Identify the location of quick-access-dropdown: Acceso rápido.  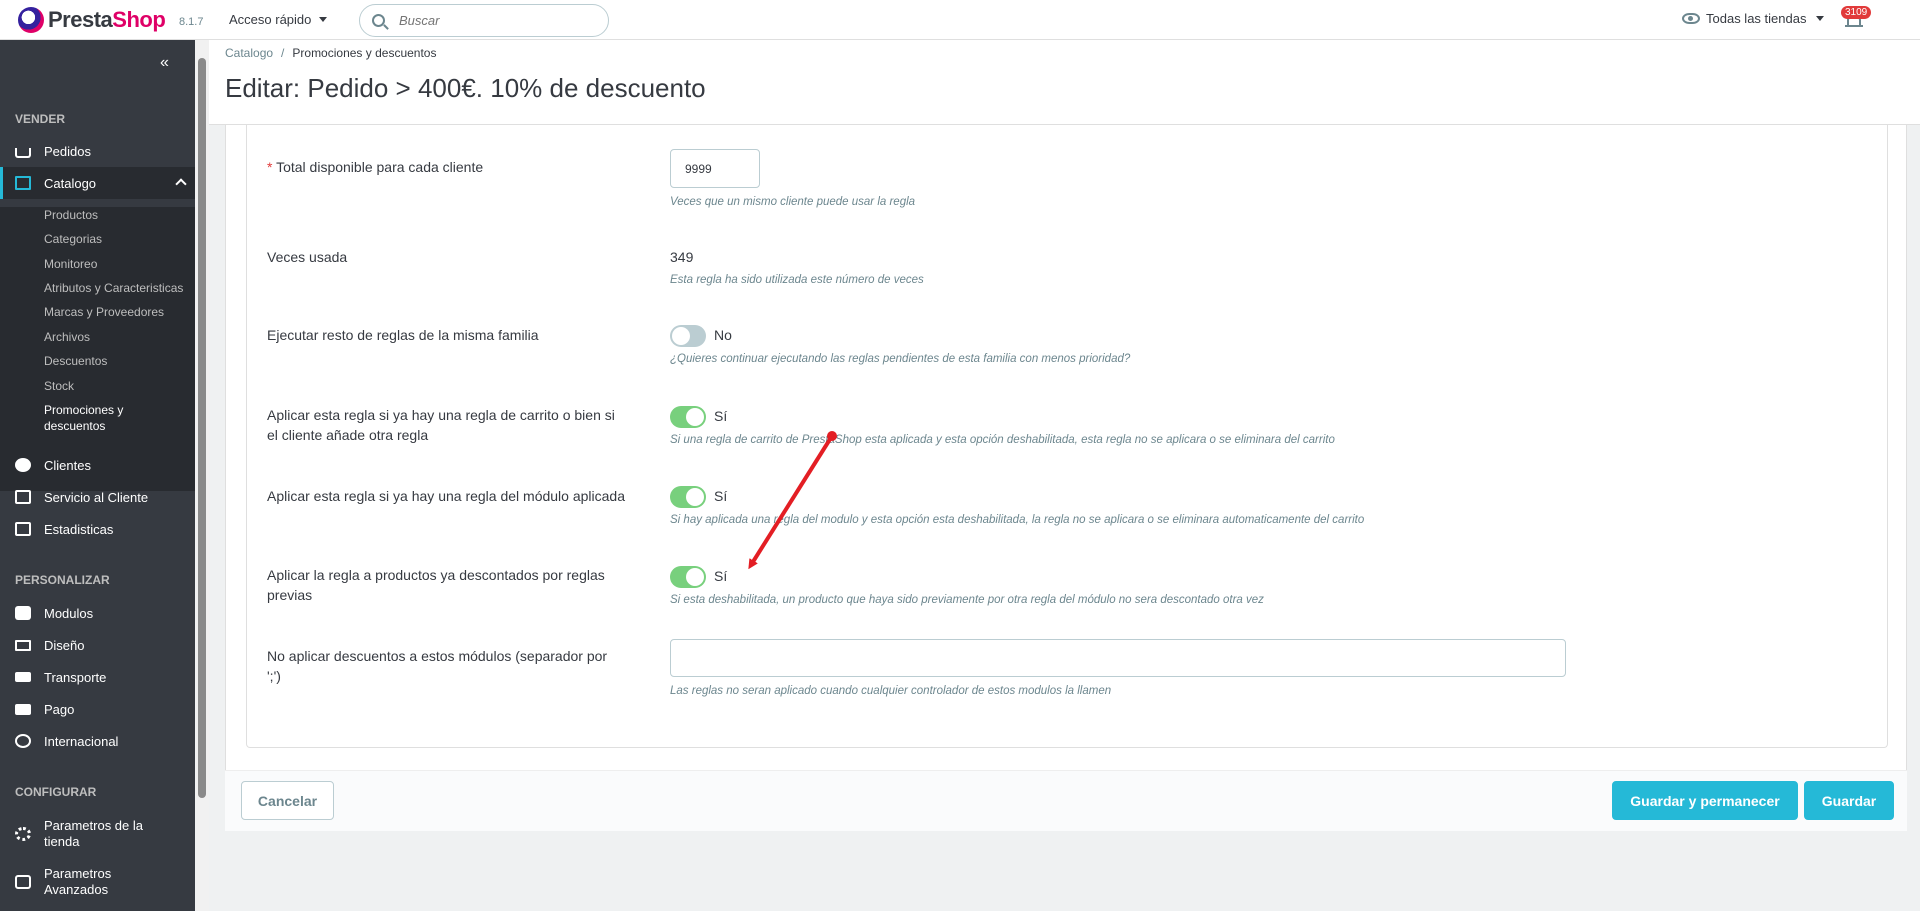
(278, 19).